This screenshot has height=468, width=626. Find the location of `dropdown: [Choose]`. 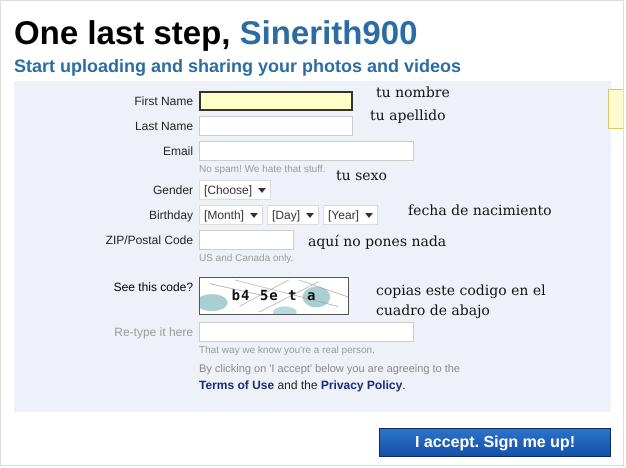

dropdown: [Choose] is located at coordinates (235, 190).